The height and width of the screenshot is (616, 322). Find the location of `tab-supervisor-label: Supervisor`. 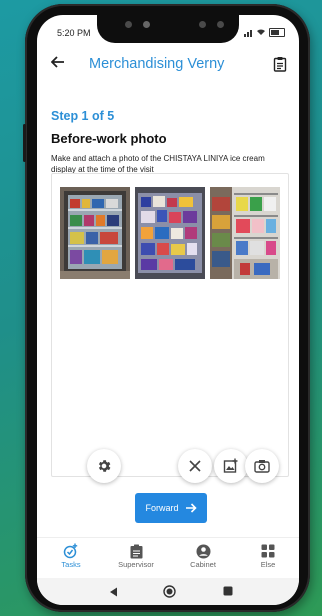

tab-supervisor-label: Supervisor is located at coordinates (136, 564).